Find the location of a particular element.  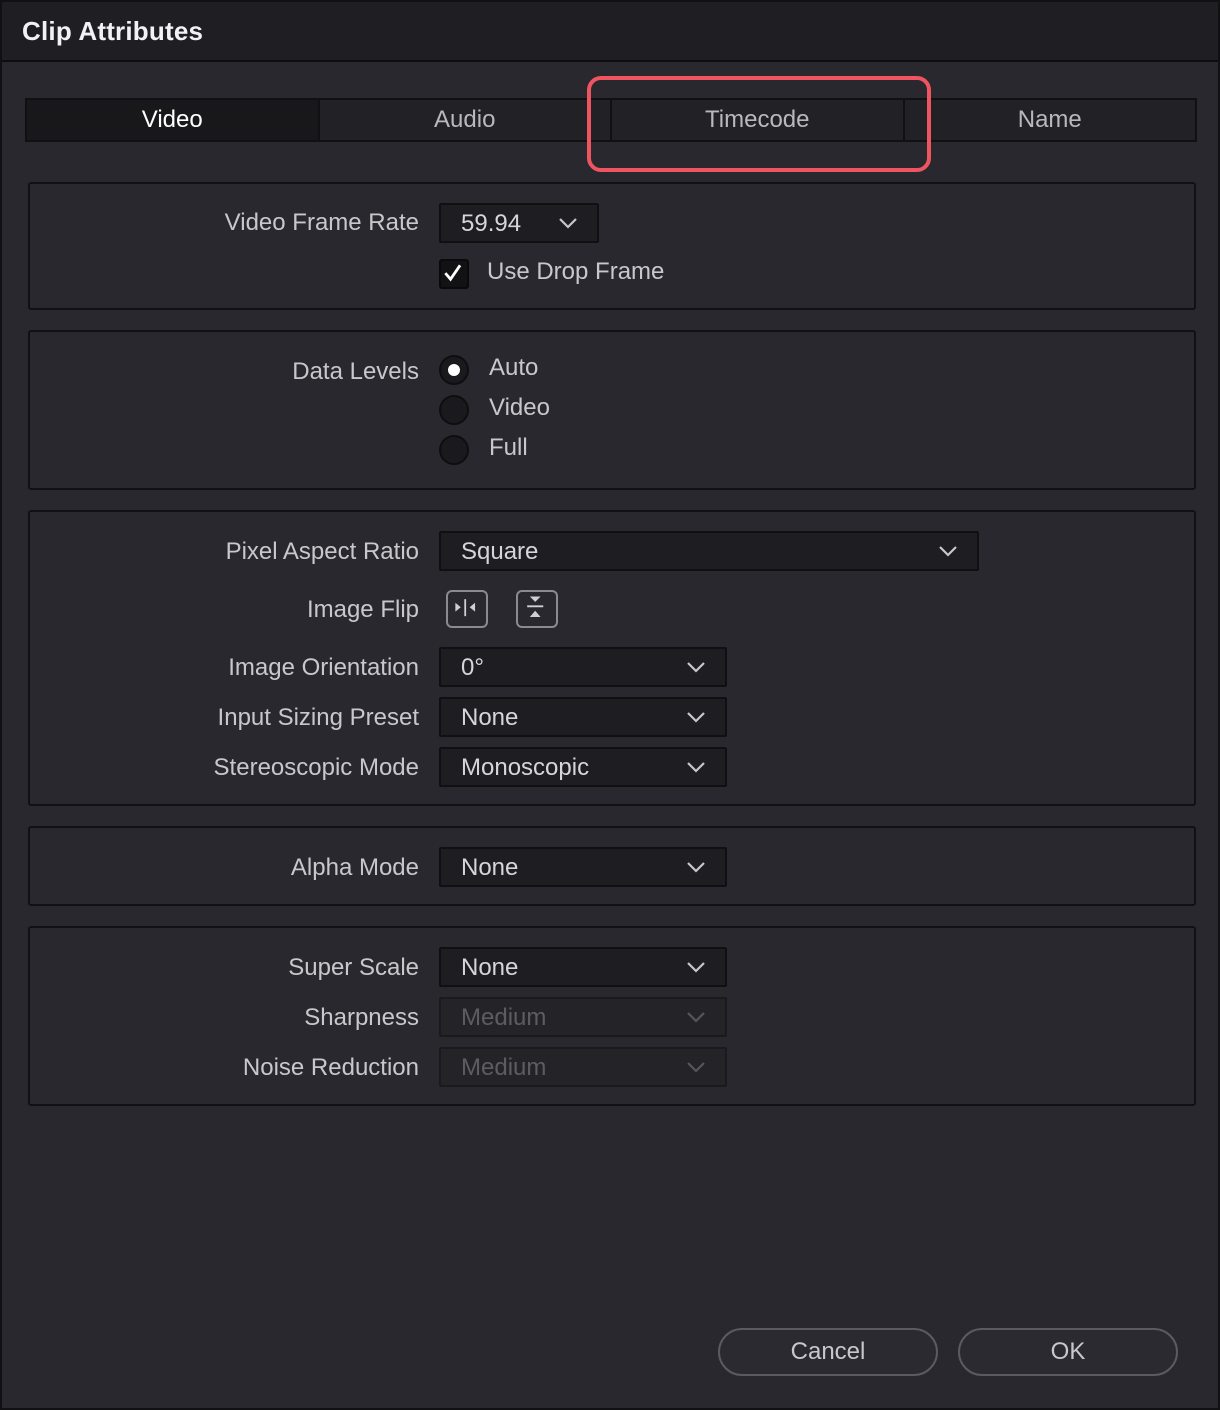

super-scale-dropdown: None is located at coordinates (583, 967).